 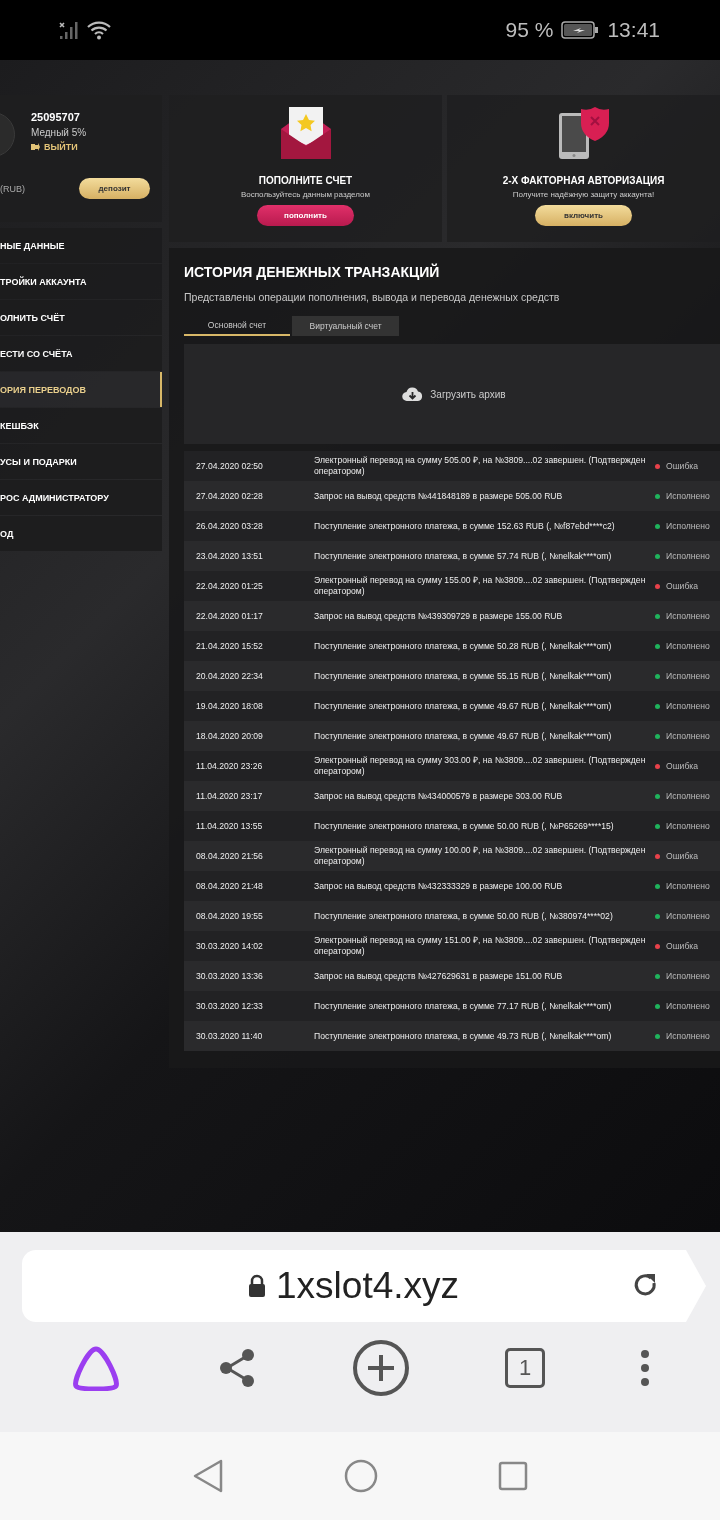 I want to click on date-cell-text: 21.04.2020 15:52, so click(x=229, y=646).